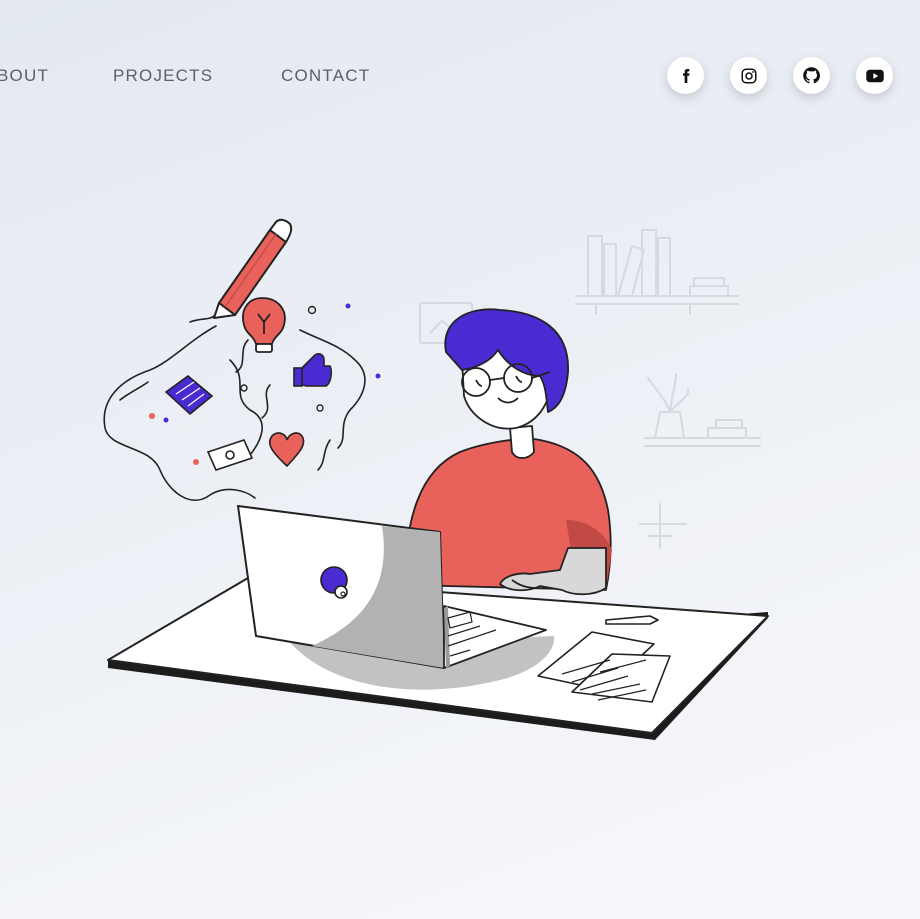 The width and height of the screenshot is (920, 919). I want to click on nav-link-about: BOUT, so click(24, 76).